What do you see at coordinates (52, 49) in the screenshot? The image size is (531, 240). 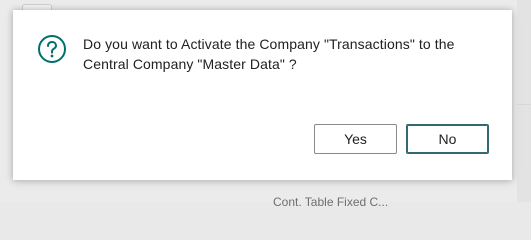 I see `question-icon` at bounding box center [52, 49].